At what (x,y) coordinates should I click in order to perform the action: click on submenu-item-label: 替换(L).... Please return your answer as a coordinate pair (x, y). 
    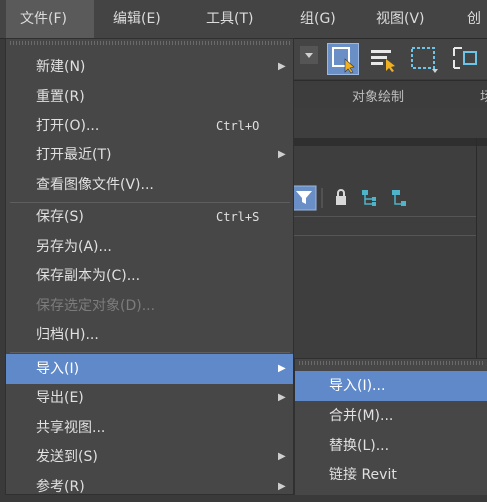
    Looking at the image, I should click on (359, 446).